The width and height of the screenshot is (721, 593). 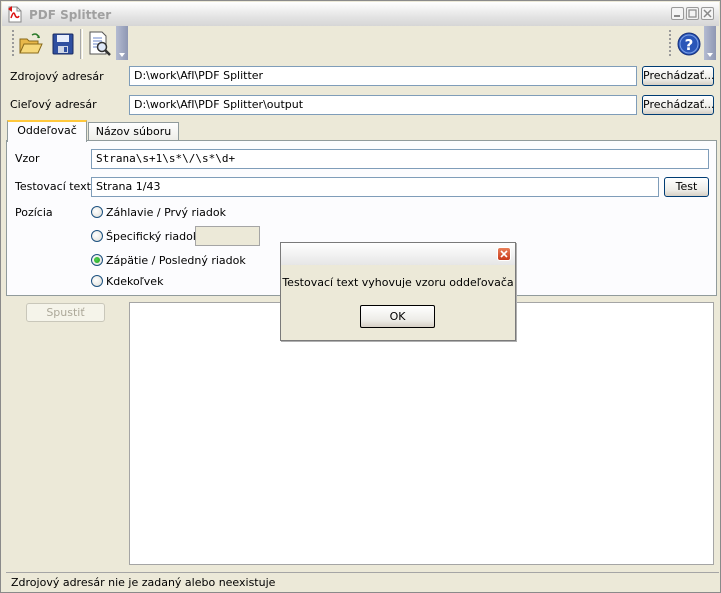 I want to click on toolbar: ?, so click(x=360, y=44).